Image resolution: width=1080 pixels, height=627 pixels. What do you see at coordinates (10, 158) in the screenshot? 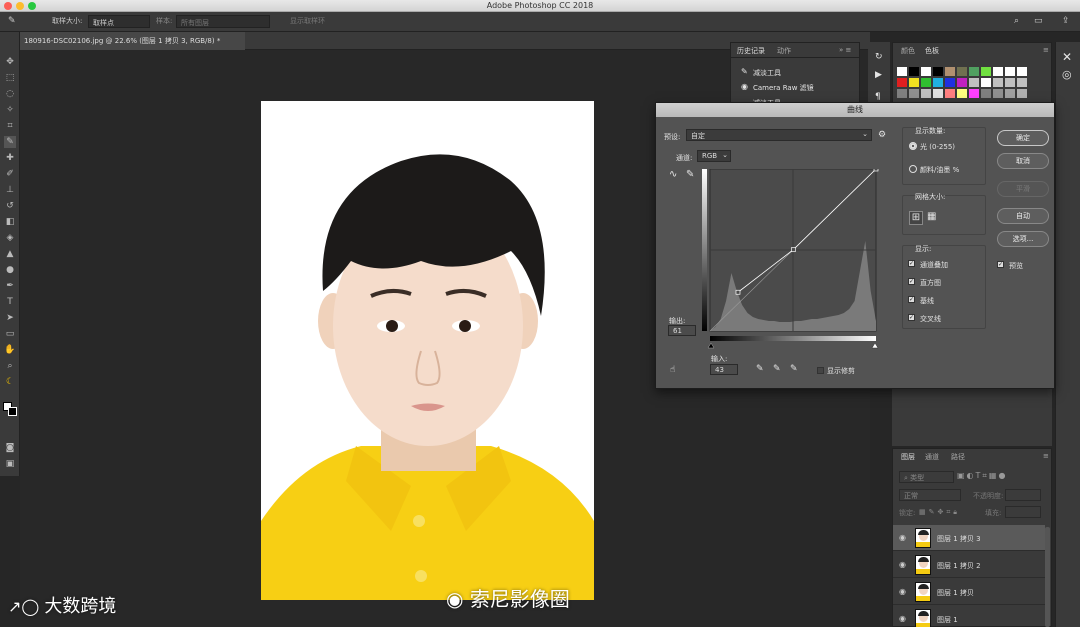
I see `healing-tool-icon: ✚` at bounding box center [10, 158].